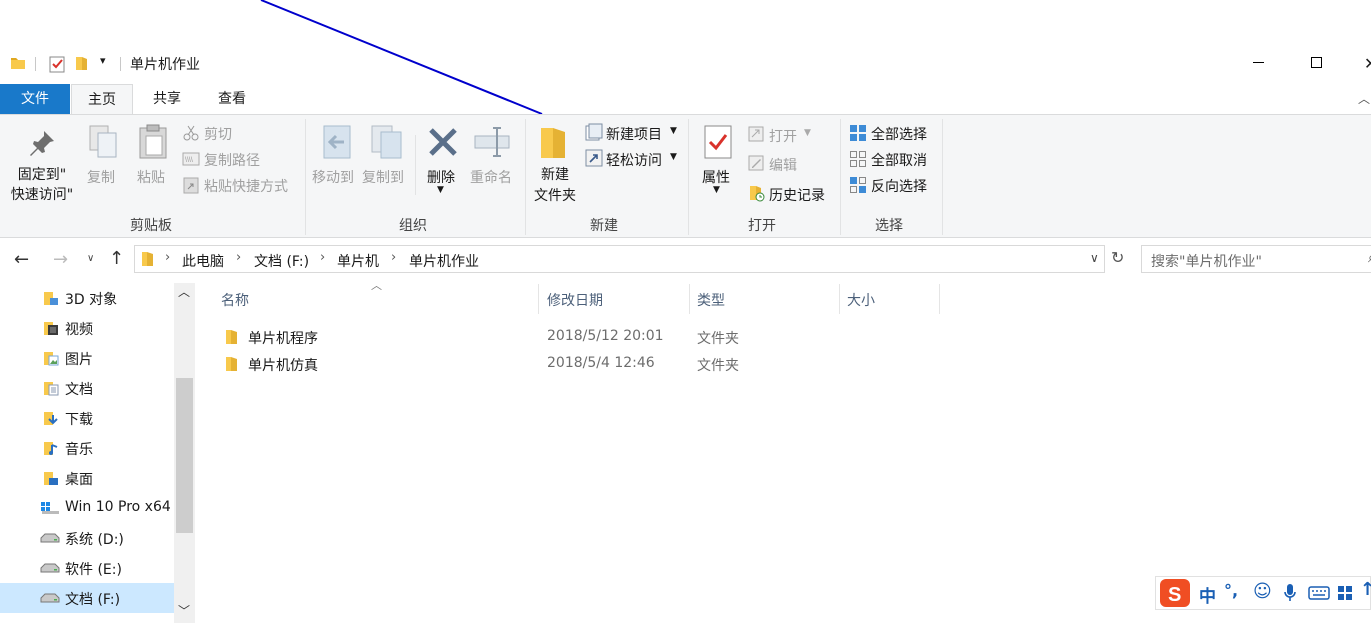 The height and width of the screenshot is (625, 1371). Describe the element at coordinates (116, 258) in the screenshot. I see `up-arrow-icon: ↑` at that location.